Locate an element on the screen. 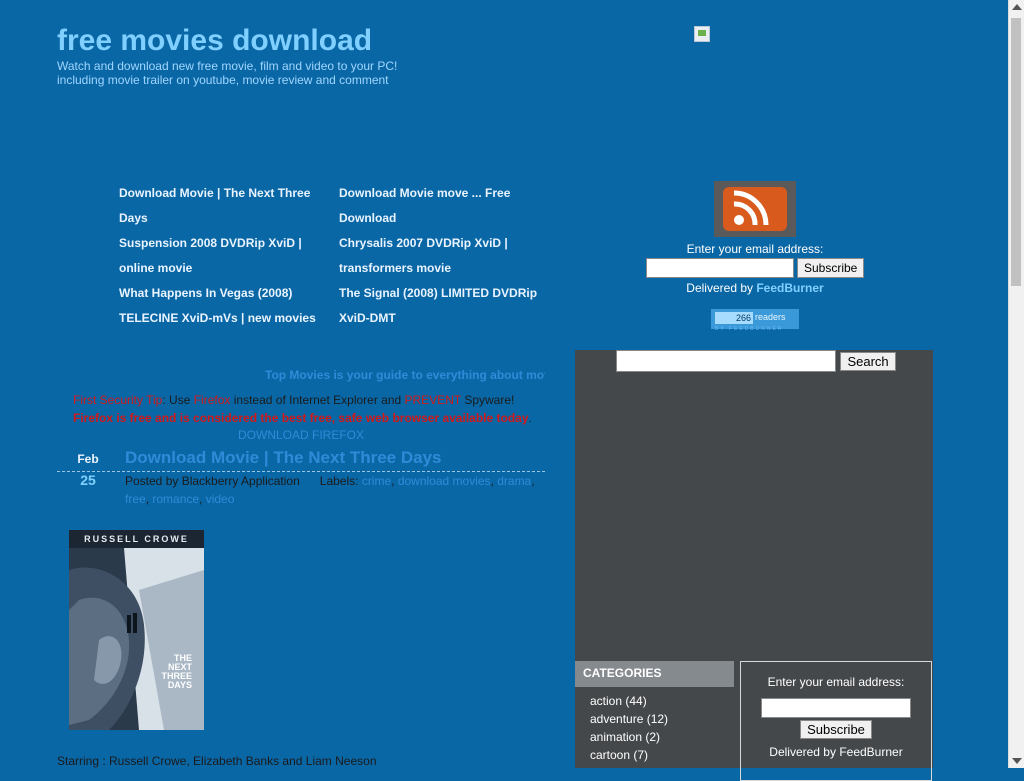 This screenshot has width=1024, height=781. security-tip-instead: instead of Internet Explorer and is located at coordinates (317, 400).